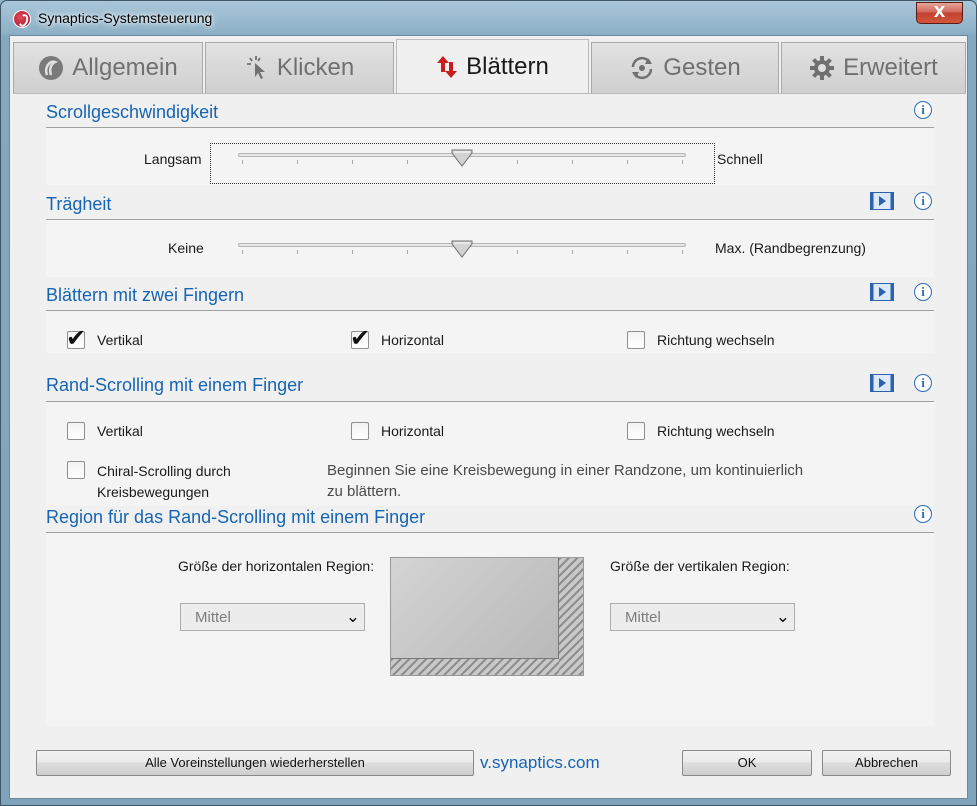 This screenshot has height=806, width=977. Describe the element at coordinates (132, 112) in the screenshot. I see `section-title-scroll-speed: Scrollgeschwindigkeit` at that location.